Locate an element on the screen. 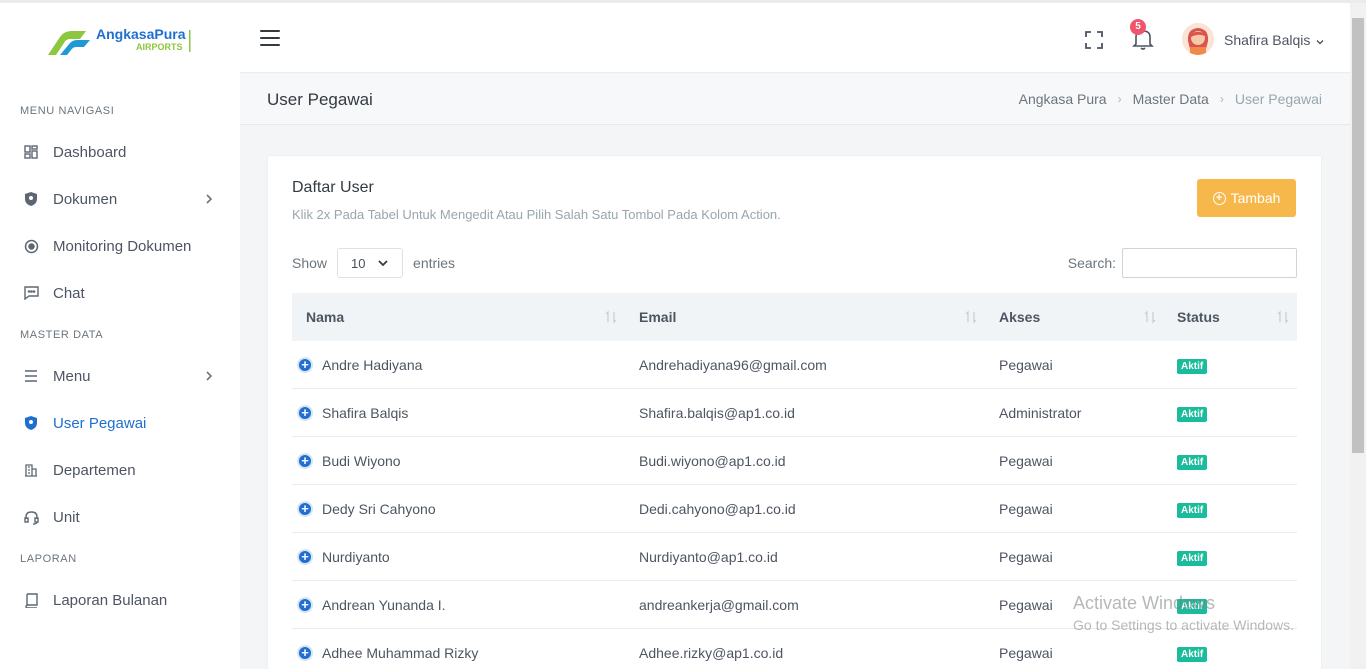 This screenshot has width=1366, height=669. chevron-down-icon is located at coordinates (1320, 39).